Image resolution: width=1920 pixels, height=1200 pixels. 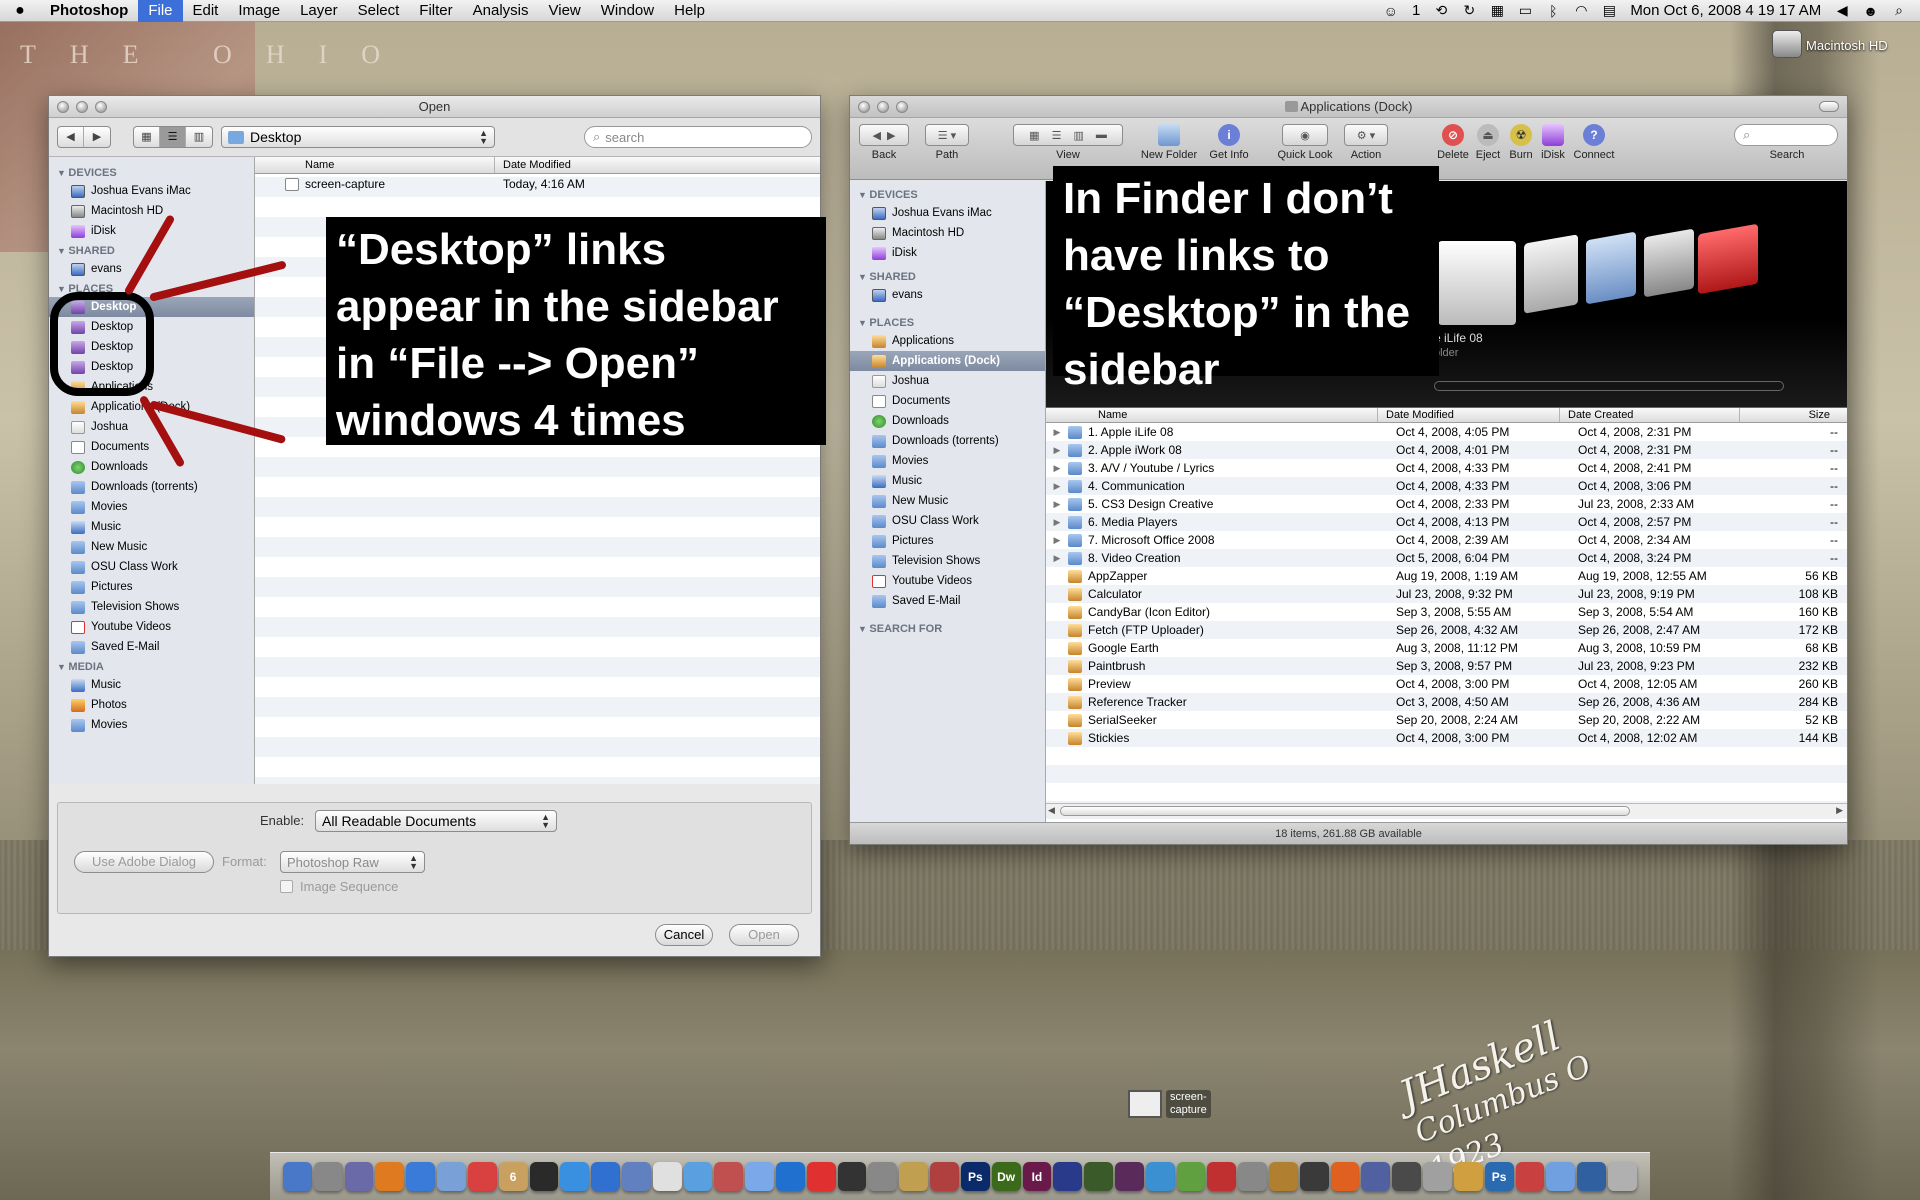 I want to click on scrollbar-thumb, so click(x=1345, y=811).